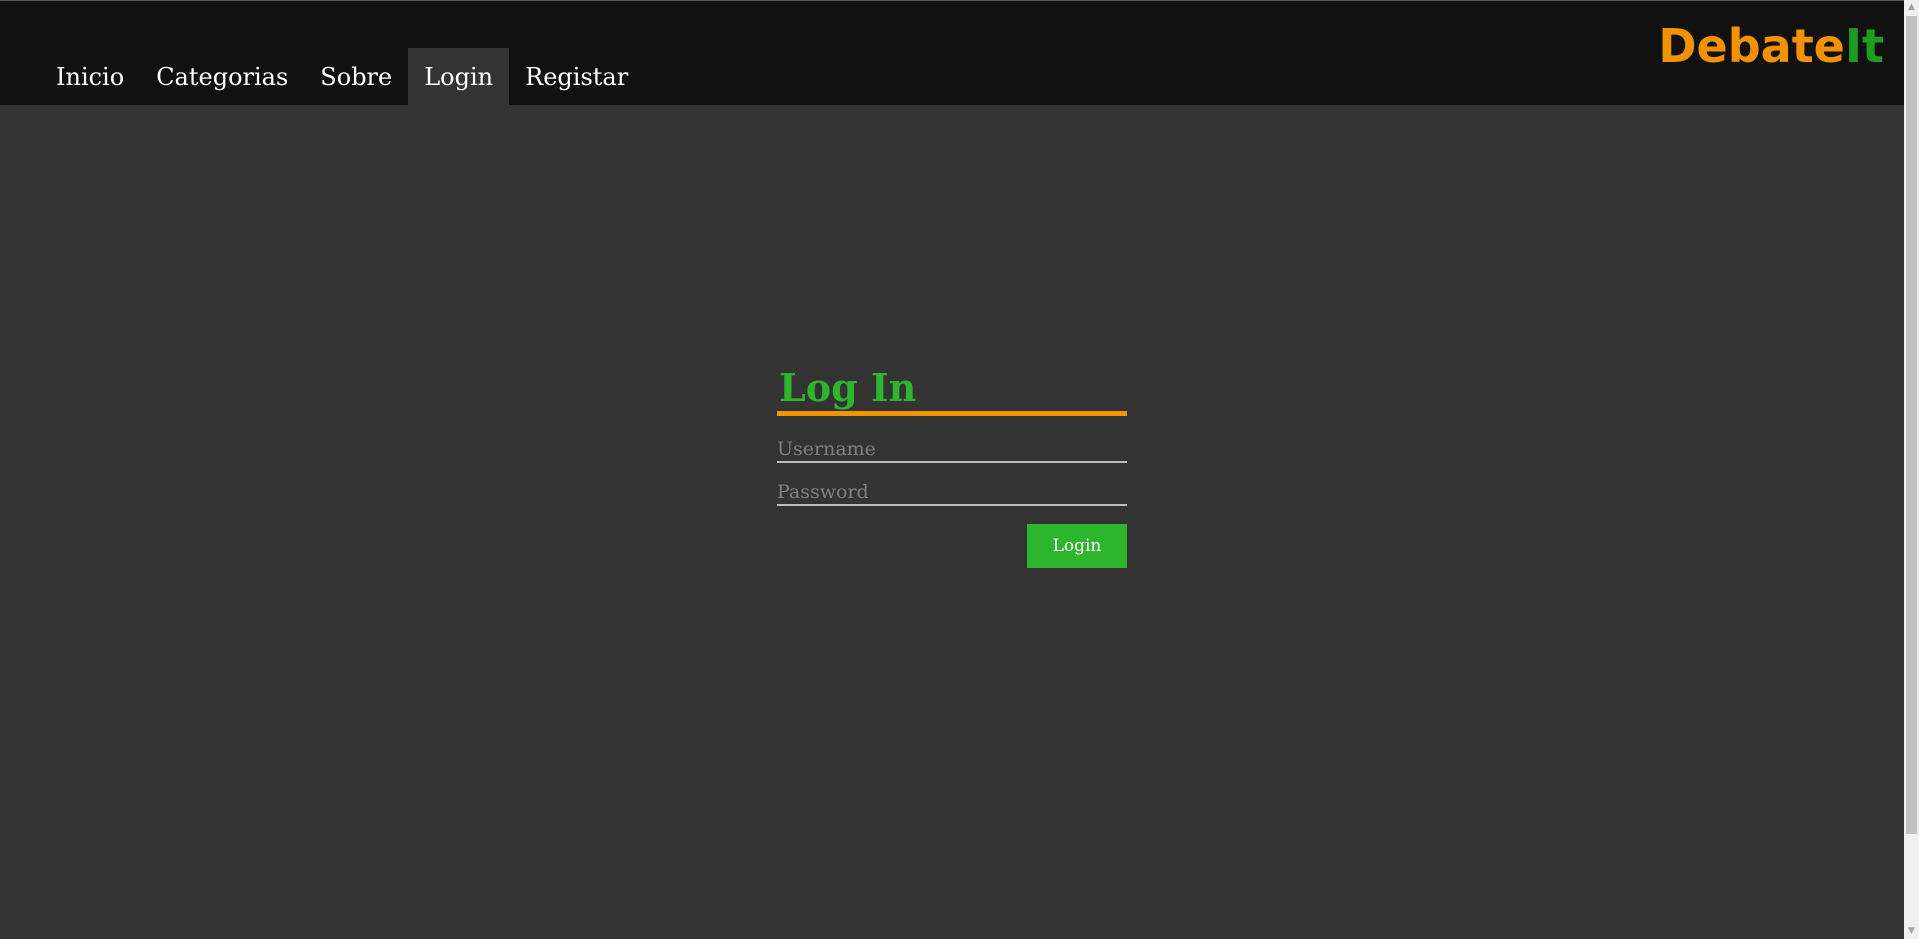  I want to click on vertical-scrollbar: ▲ ▼, so click(1911, 469).